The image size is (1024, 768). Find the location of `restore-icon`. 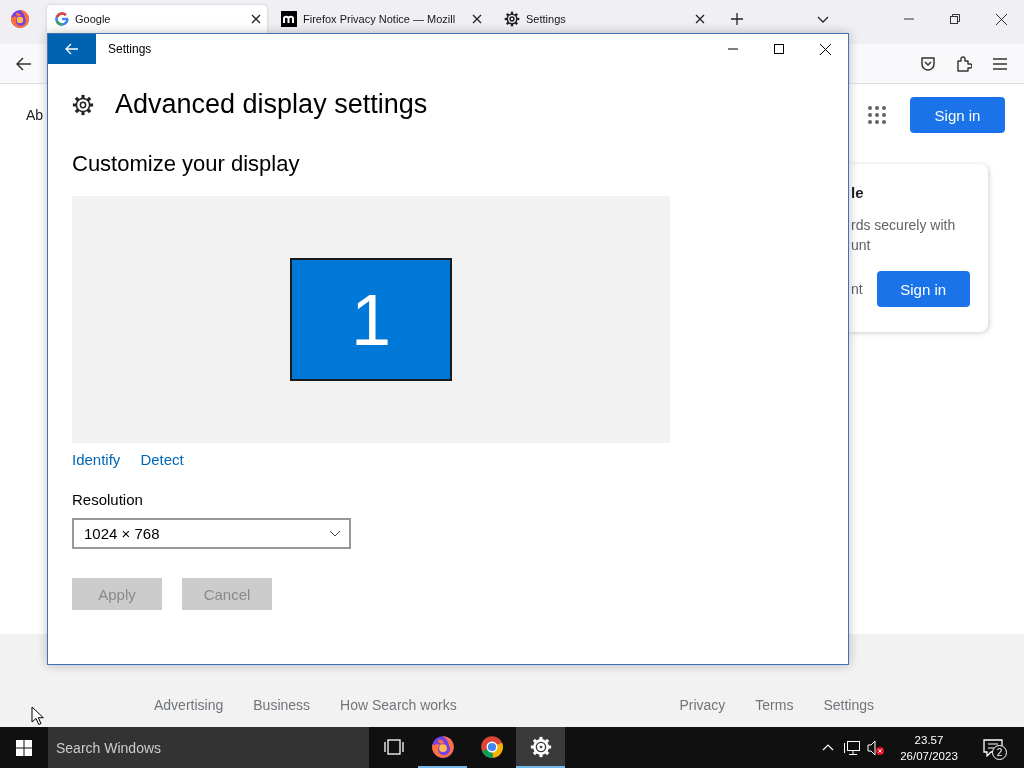

restore-icon is located at coordinates (955, 19).